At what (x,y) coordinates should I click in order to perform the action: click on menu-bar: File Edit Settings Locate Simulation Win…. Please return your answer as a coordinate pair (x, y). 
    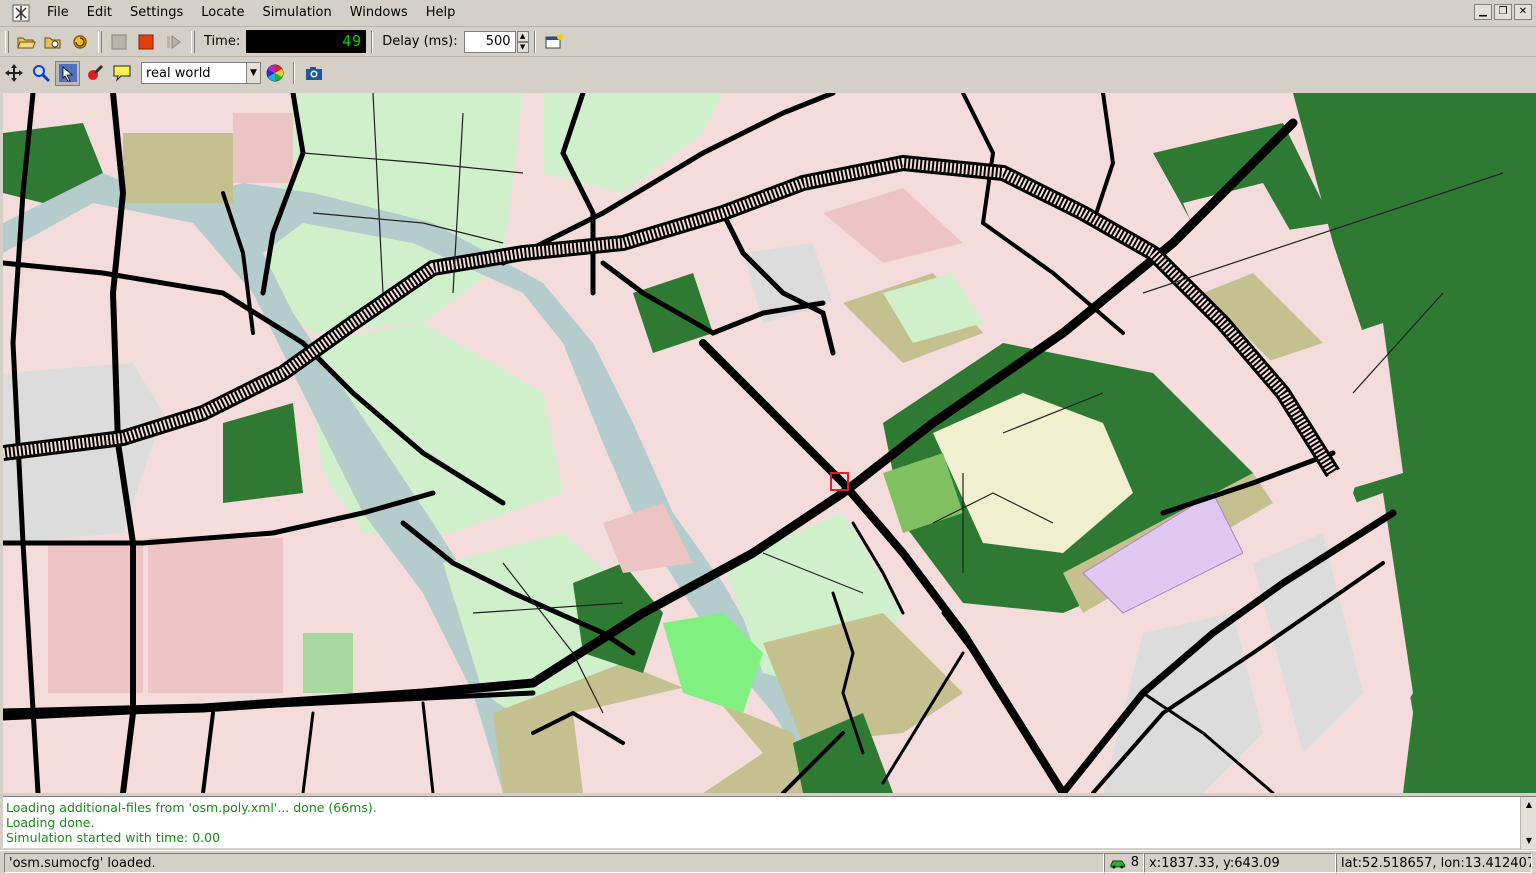
    Looking at the image, I should click on (768, 13).